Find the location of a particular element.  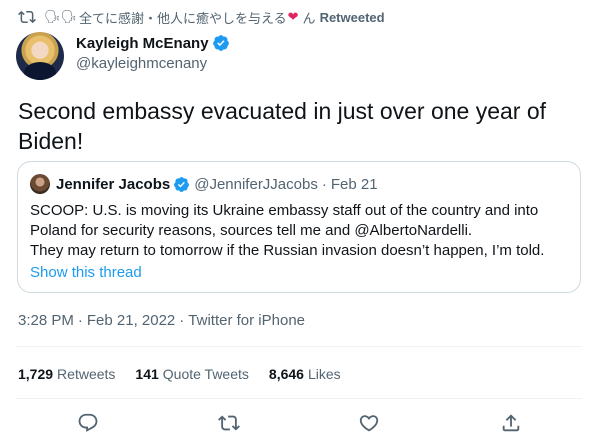

share-button is located at coordinates (511, 423).